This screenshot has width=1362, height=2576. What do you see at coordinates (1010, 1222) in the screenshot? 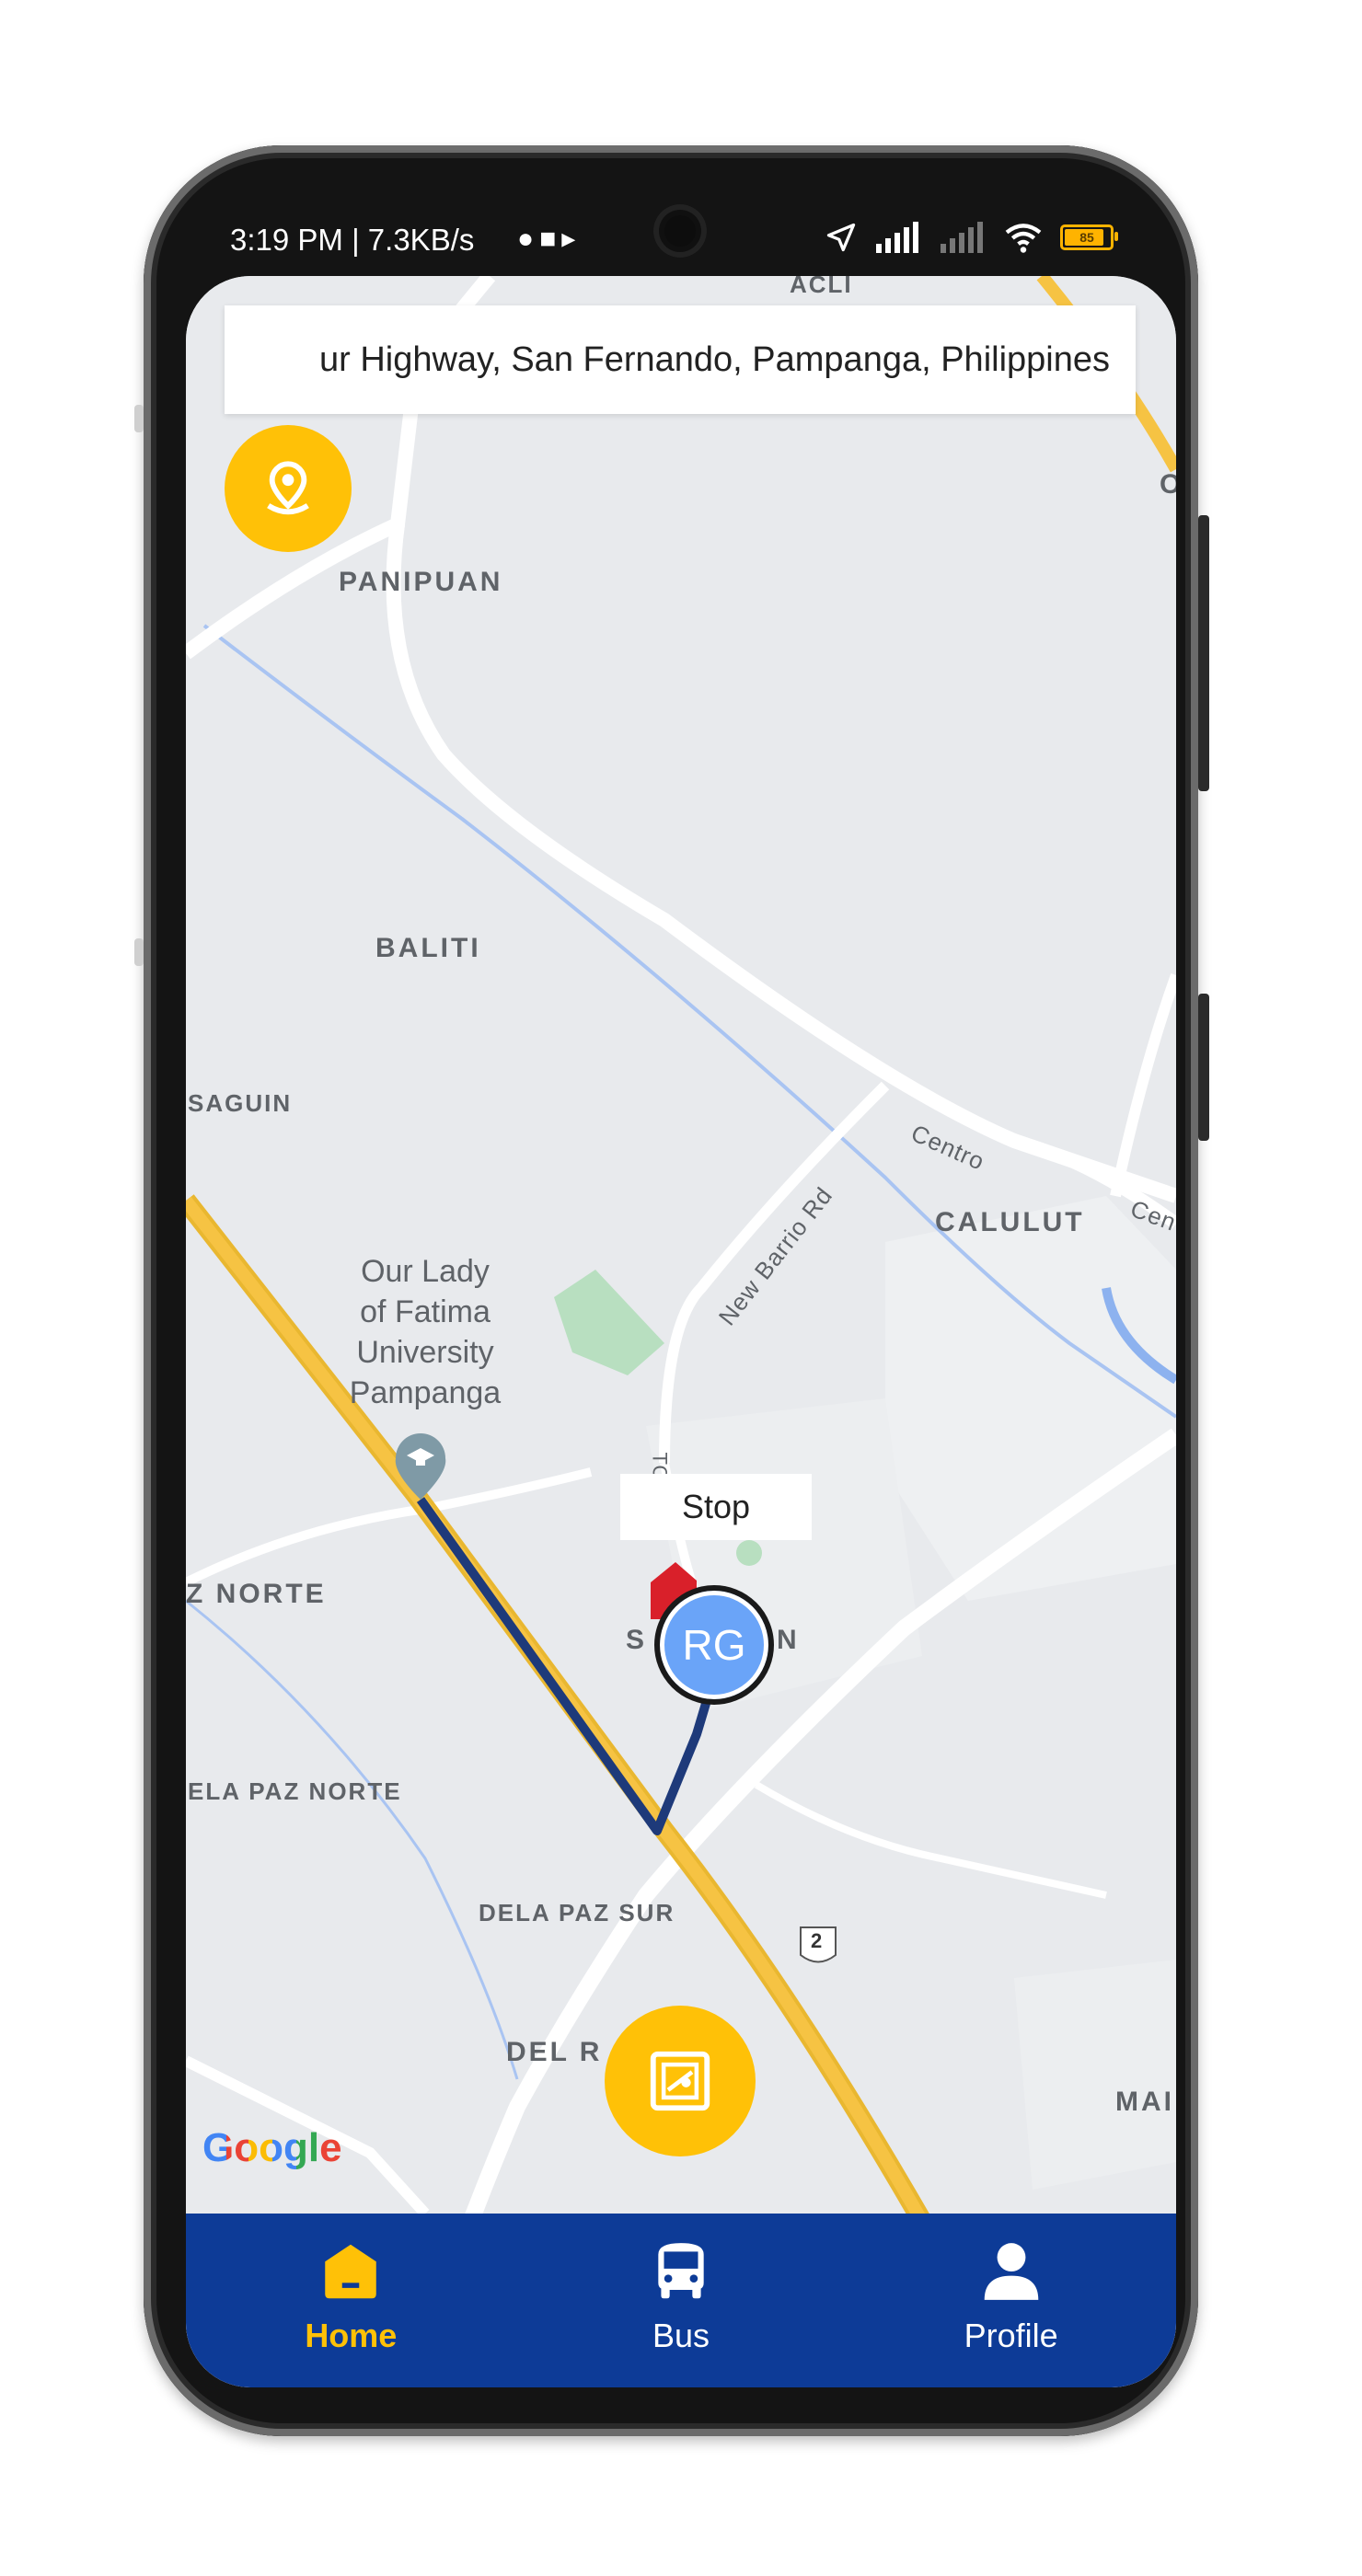
I see `map-label-calulut: CALULUT` at bounding box center [1010, 1222].